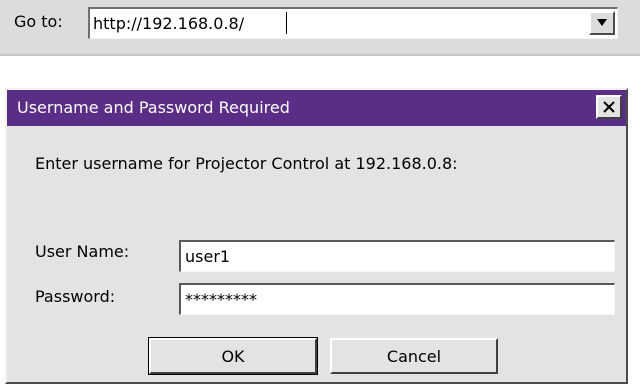 Image resolution: width=640 pixels, height=392 pixels. I want to click on password-field, so click(397, 299).